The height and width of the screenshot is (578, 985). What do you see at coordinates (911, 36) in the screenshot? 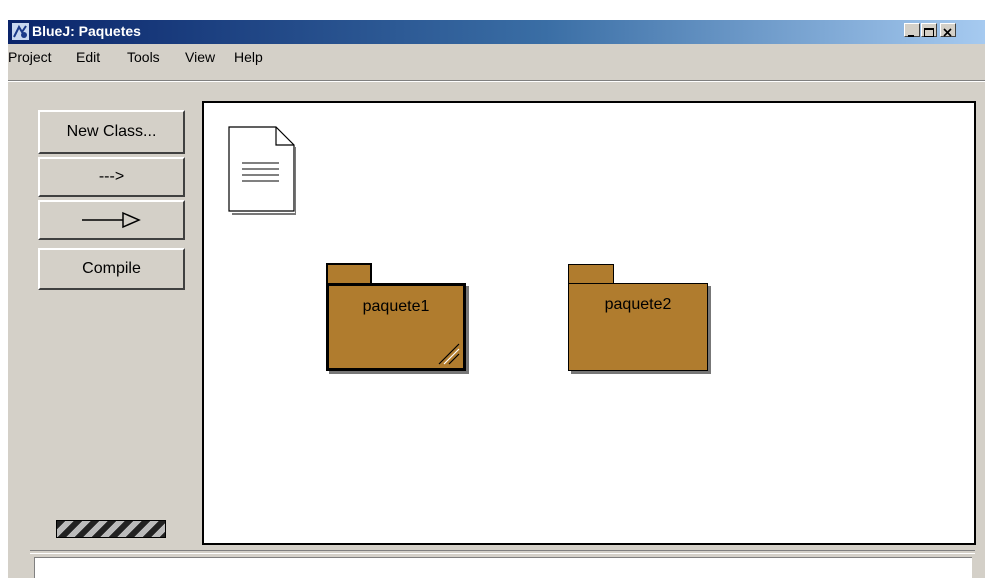
I see `minimize-icon` at bounding box center [911, 36].